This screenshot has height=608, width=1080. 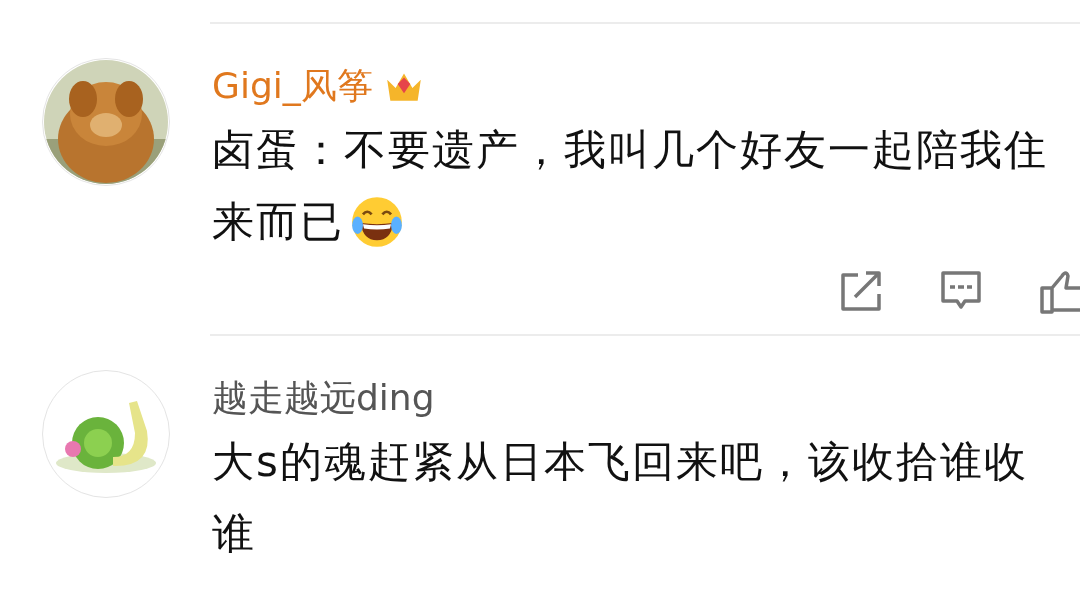 I want to click on comment-text: 大s的魂赶紧从日本飞回来吧，该收拾谁收, so click(x=620, y=462).